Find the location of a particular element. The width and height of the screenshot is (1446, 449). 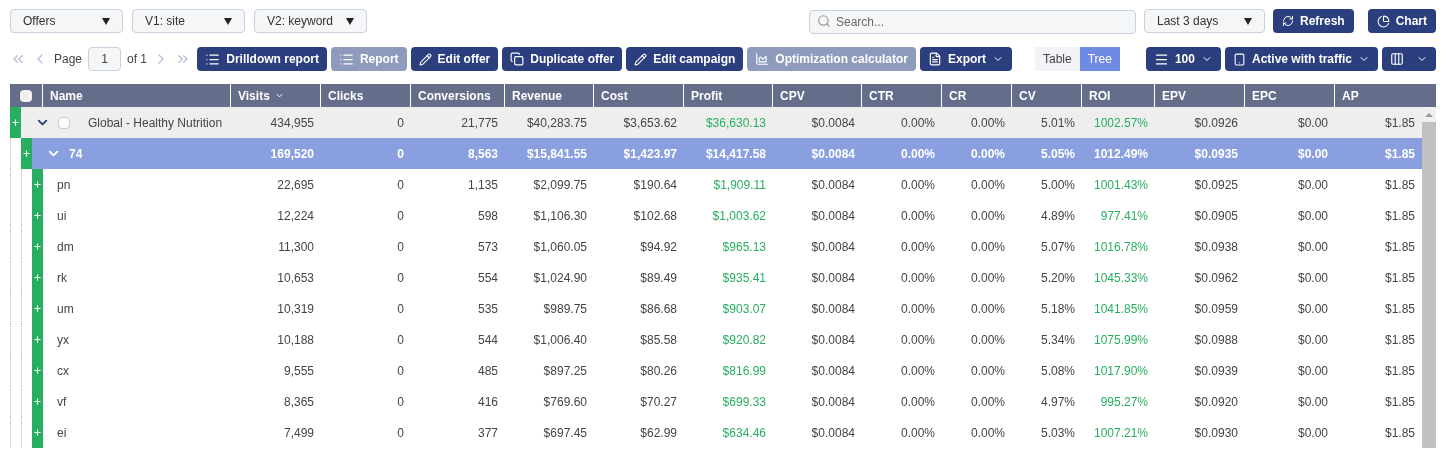

name-cell: Global - Healthy Nutrition is located at coordinates (155, 122).